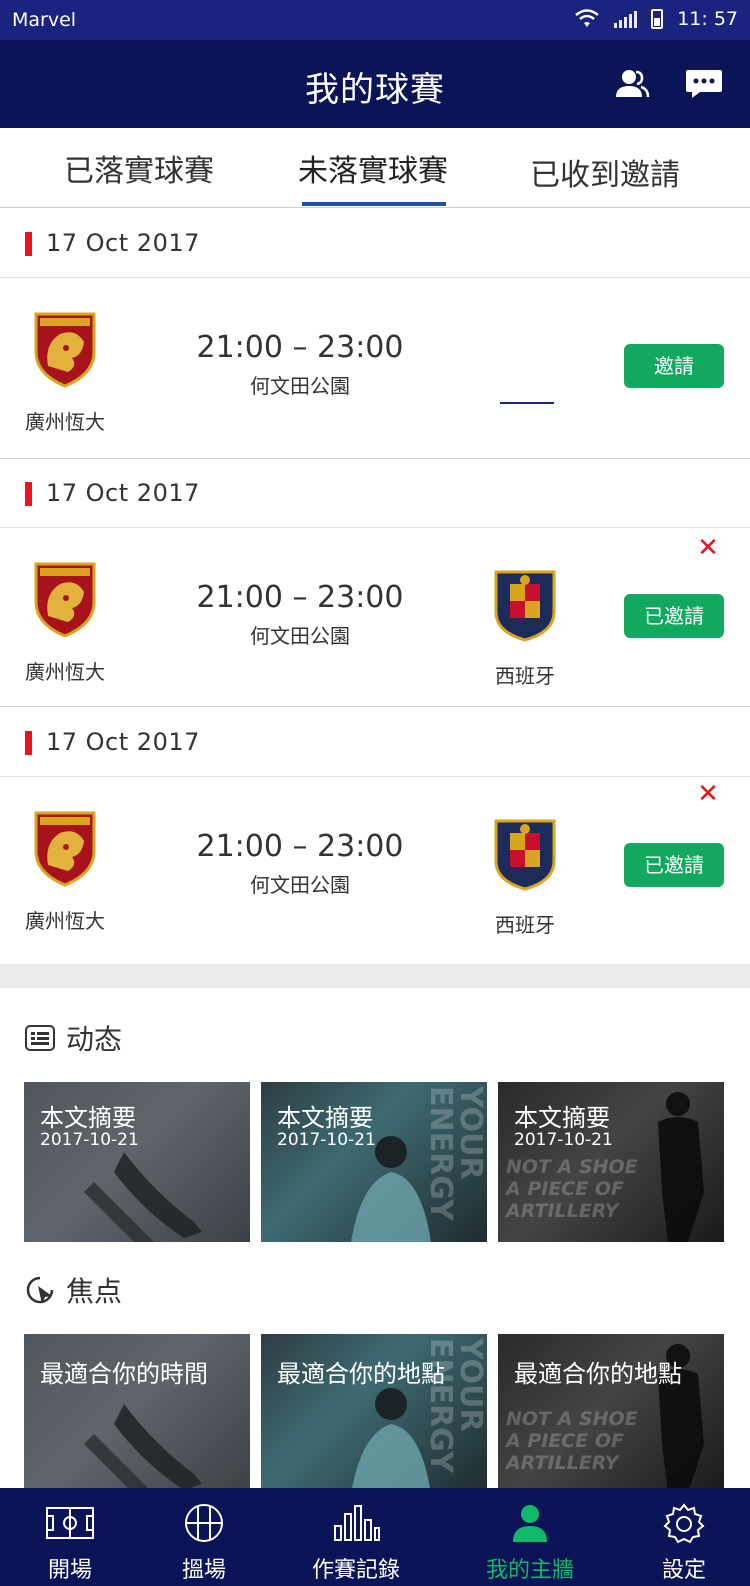 The image size is (750, 1586). What do you see at coordinates (707, 19) in the screenshot?
I see `clock: 11: 57` at bounding box center [707, 19].